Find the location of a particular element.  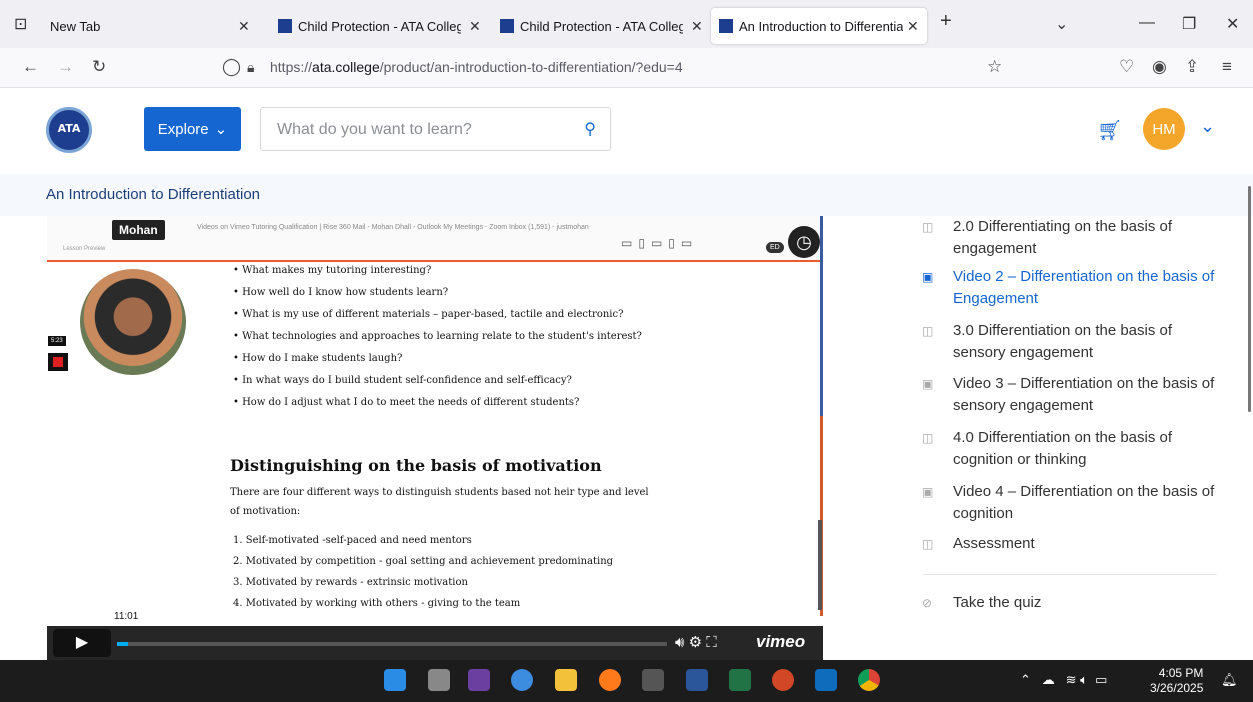

lesson-preview-label: Lesson Preview is located at coordinates (84, 249).